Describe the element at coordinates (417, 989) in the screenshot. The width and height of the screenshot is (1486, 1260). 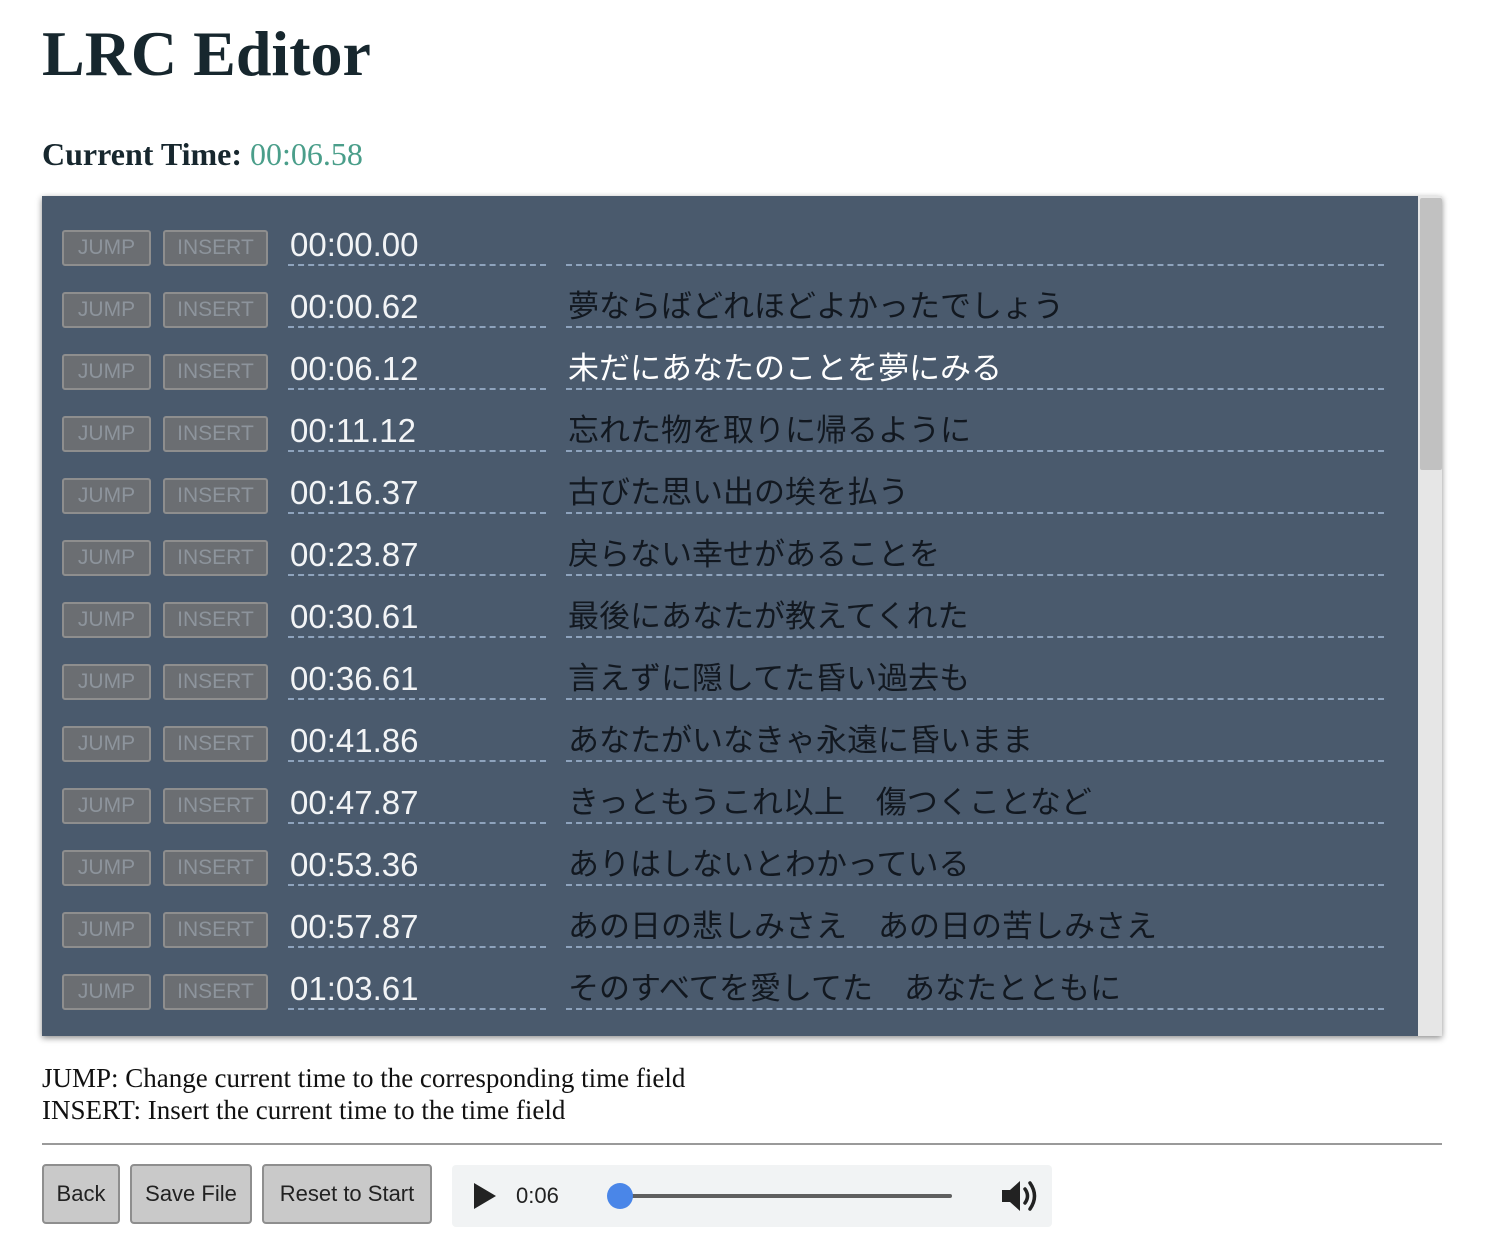
I see `time-field: 01:03.61` at that location.